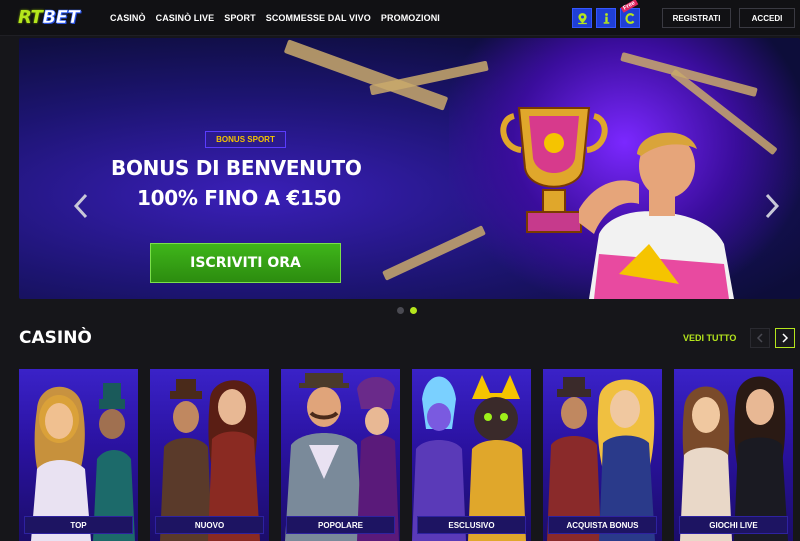 The height and width of the screenshot is (541, 800). What do you see at coordinates (656, 215) in the screenshot?
I see `player-illustration` at bounding box center [656, 215].